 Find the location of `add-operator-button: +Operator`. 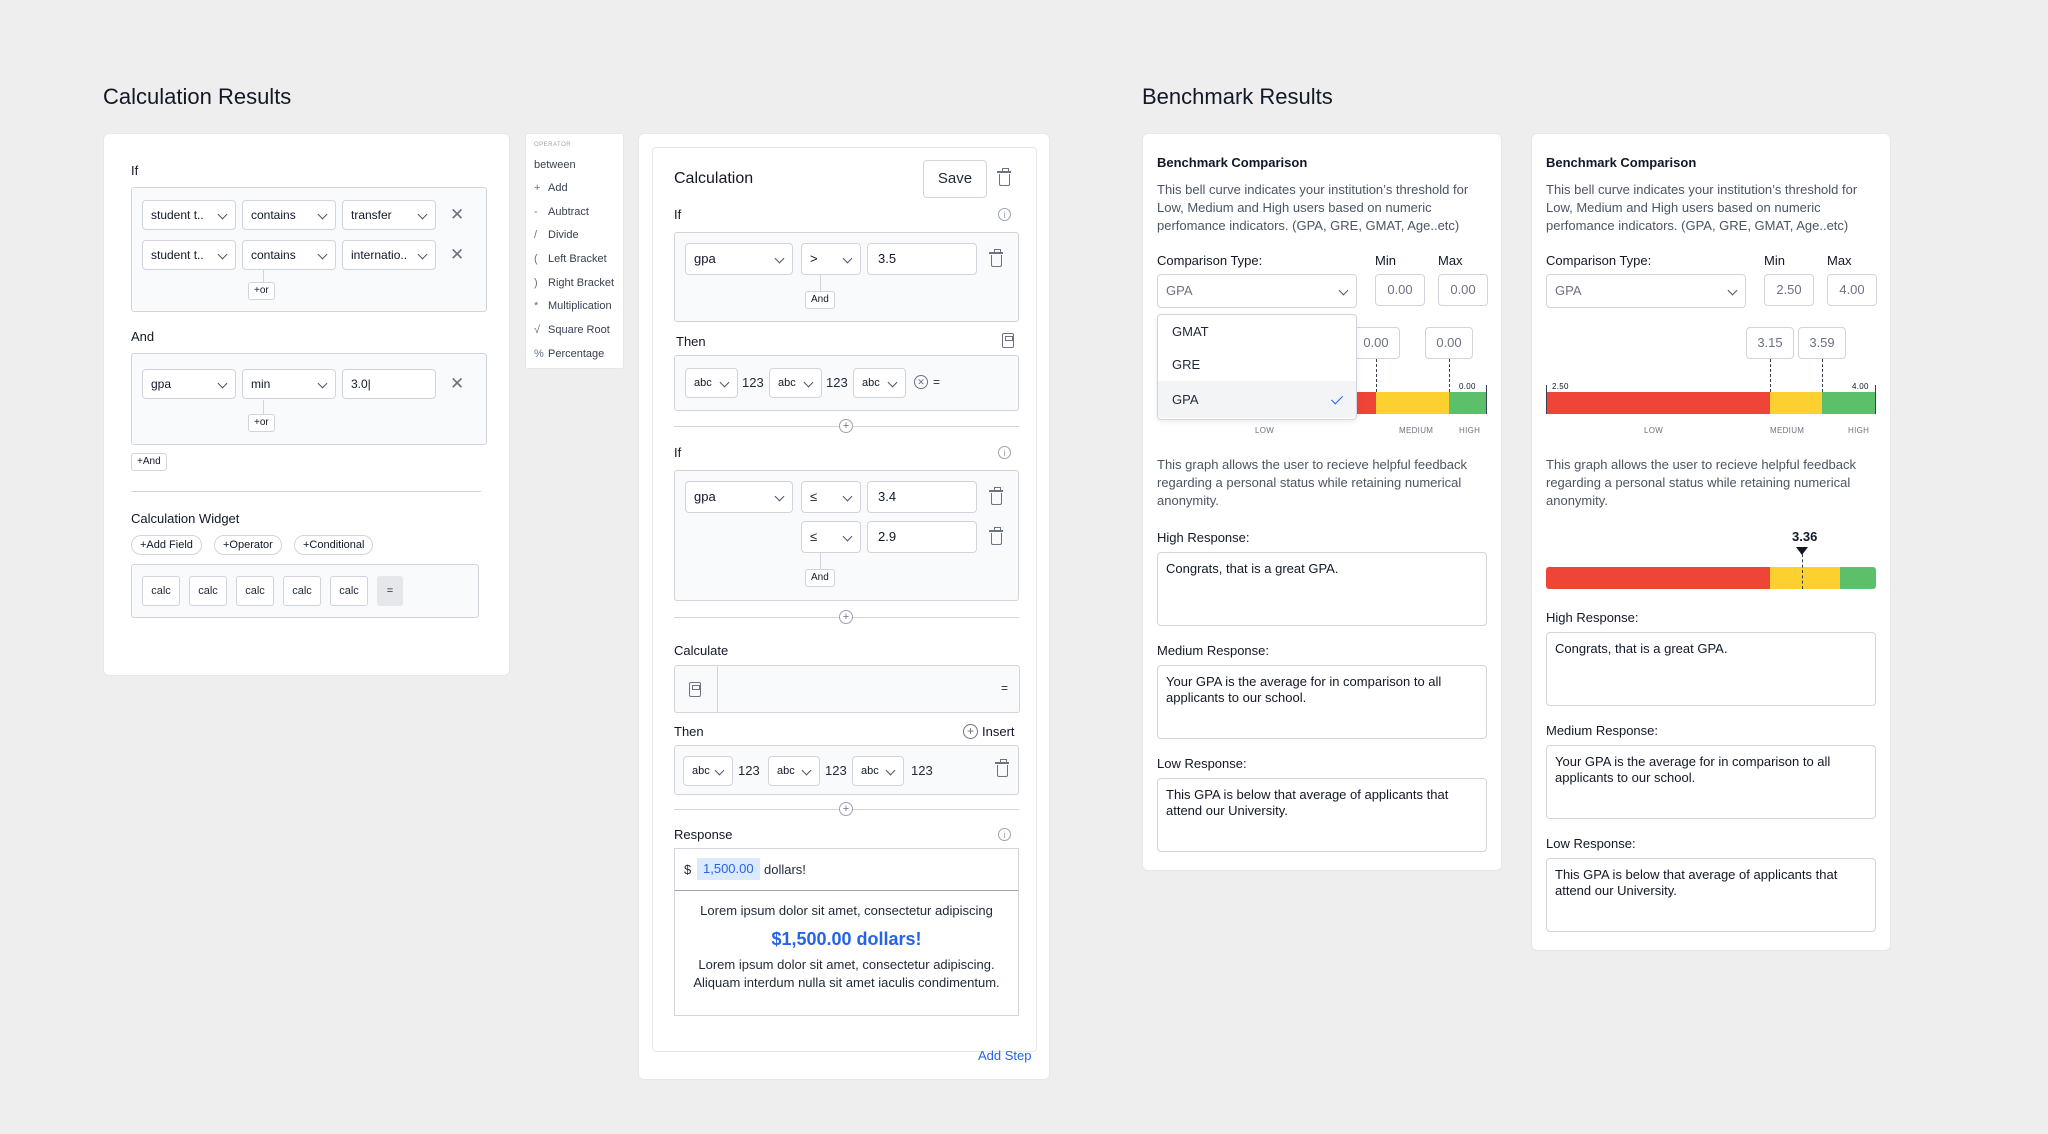

add-operator-button: +Operator is located at coordinates (248, 545).